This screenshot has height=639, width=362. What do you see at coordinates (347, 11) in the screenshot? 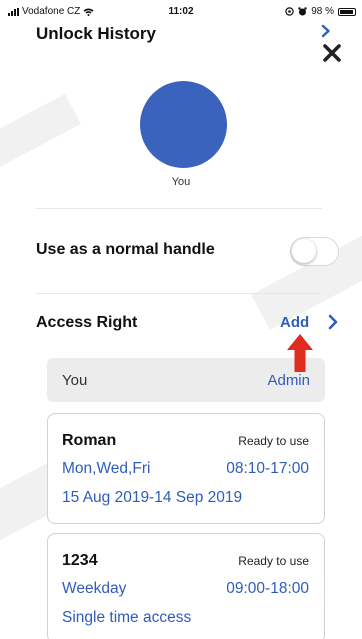
I see `battery-icon` at bounding box center [347, 11].